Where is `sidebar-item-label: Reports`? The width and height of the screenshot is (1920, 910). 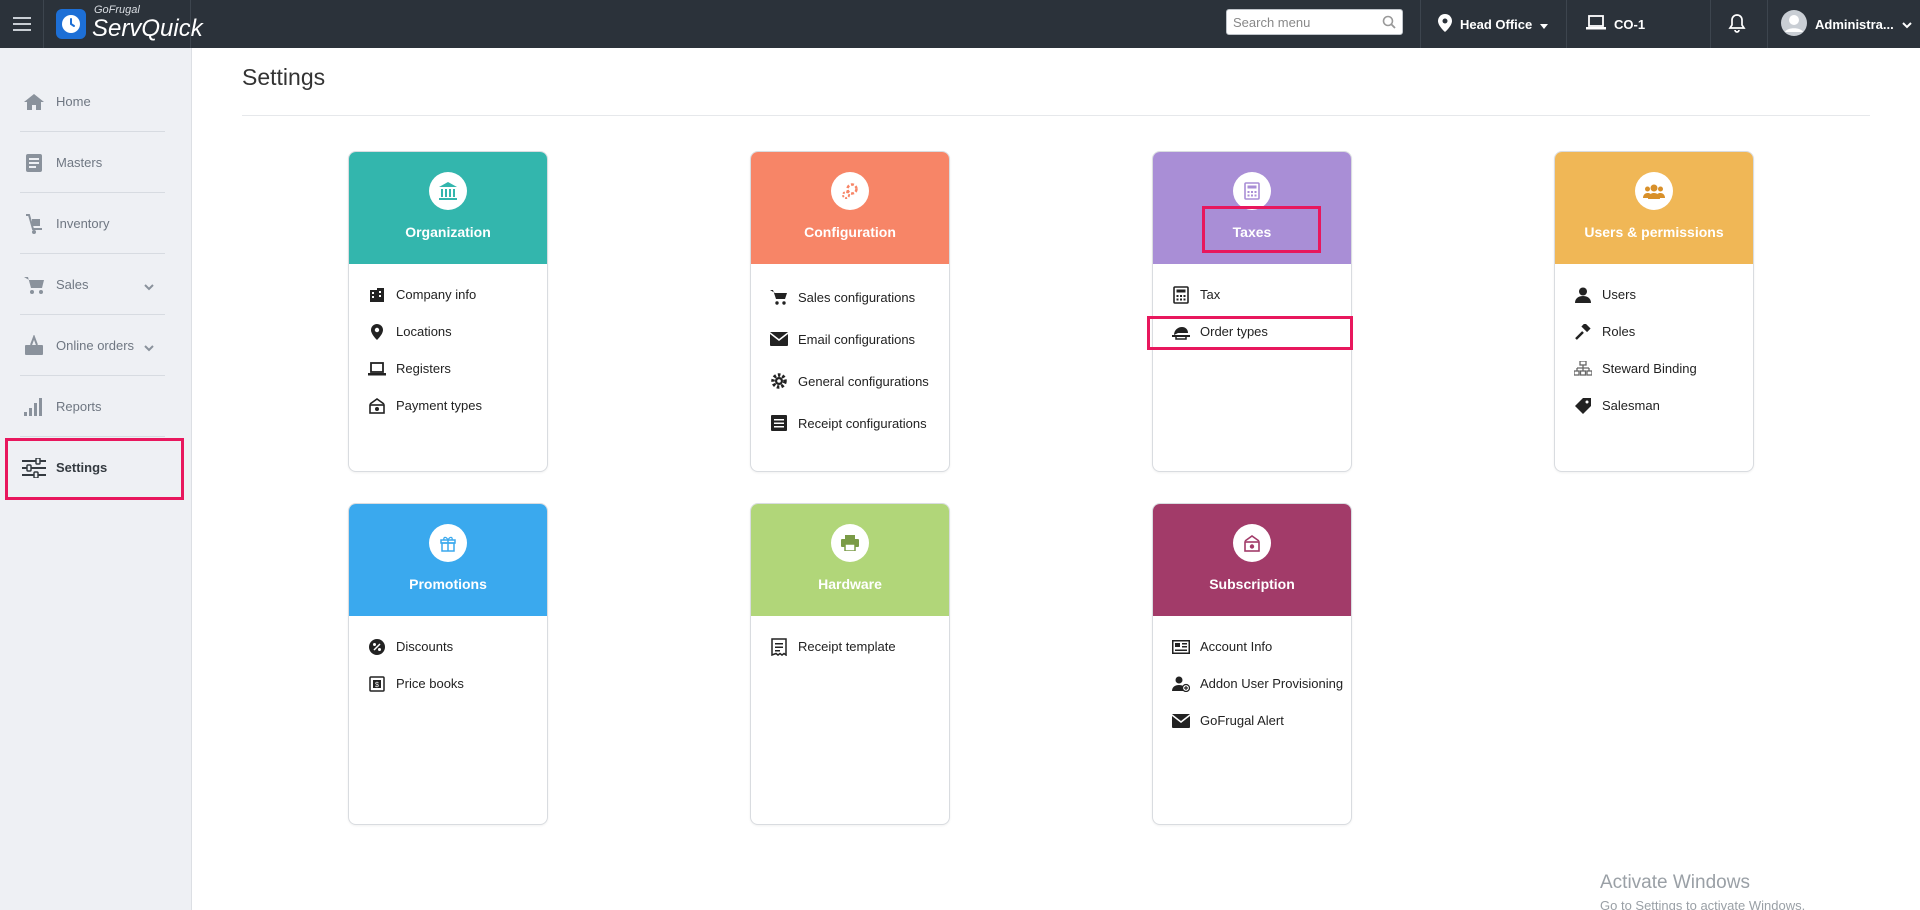 sidebar-item-label: Reports is located at coordinates (79, 406).